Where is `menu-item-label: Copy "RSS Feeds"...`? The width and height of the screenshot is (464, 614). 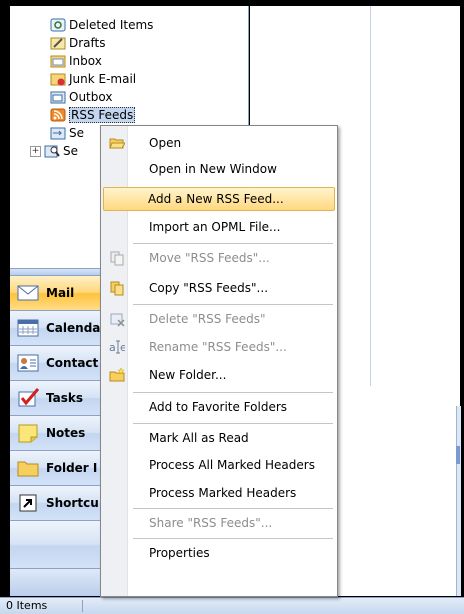
menu-item-label: Copy "RSS Feeds"... is located at coordinates (209, 288).